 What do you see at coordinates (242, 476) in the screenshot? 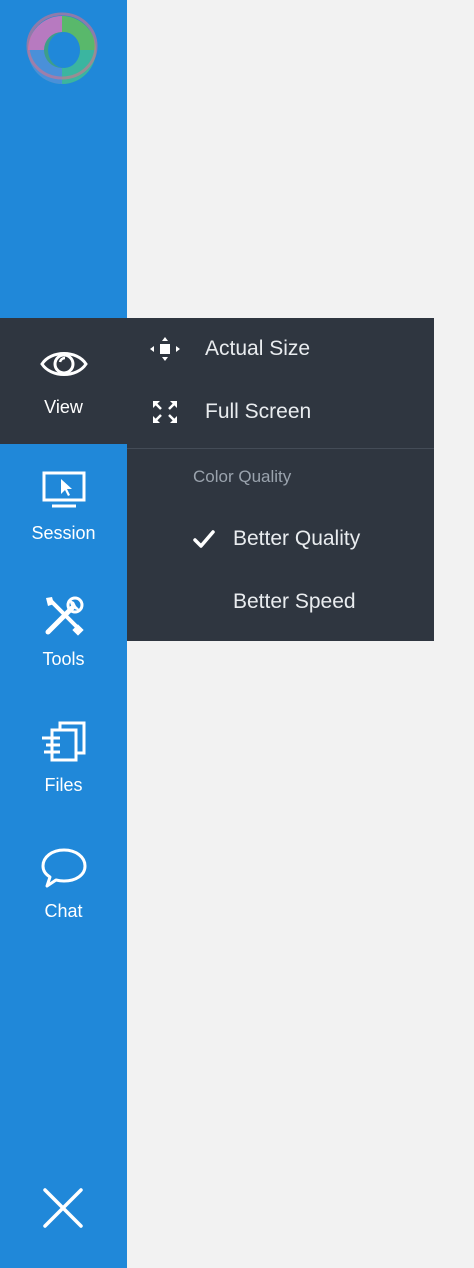
I see `color-quality-heading: Color Quality` at bounding box center [242, 476].